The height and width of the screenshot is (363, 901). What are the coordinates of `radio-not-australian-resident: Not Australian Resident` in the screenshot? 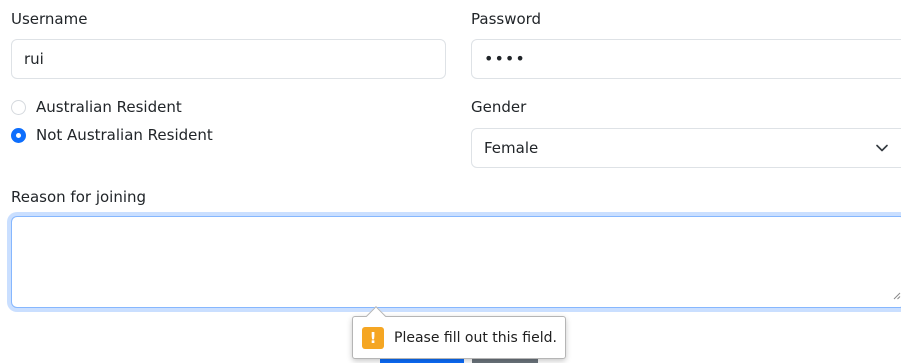 It's located at (112, 135).